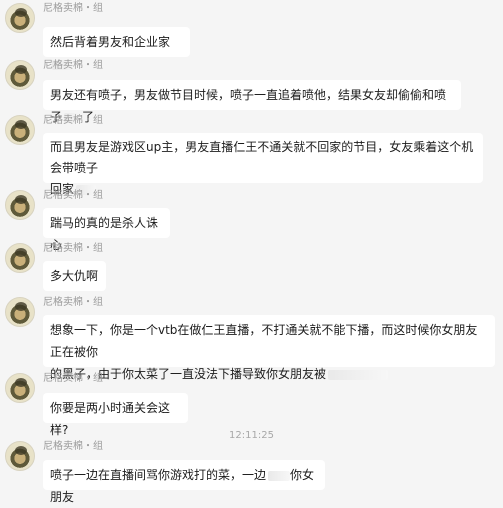  Describe the element at coordinates (106, 230) in the screenshot. I see `message-bubble: 踹马的真的是杀人诛心` at that location.